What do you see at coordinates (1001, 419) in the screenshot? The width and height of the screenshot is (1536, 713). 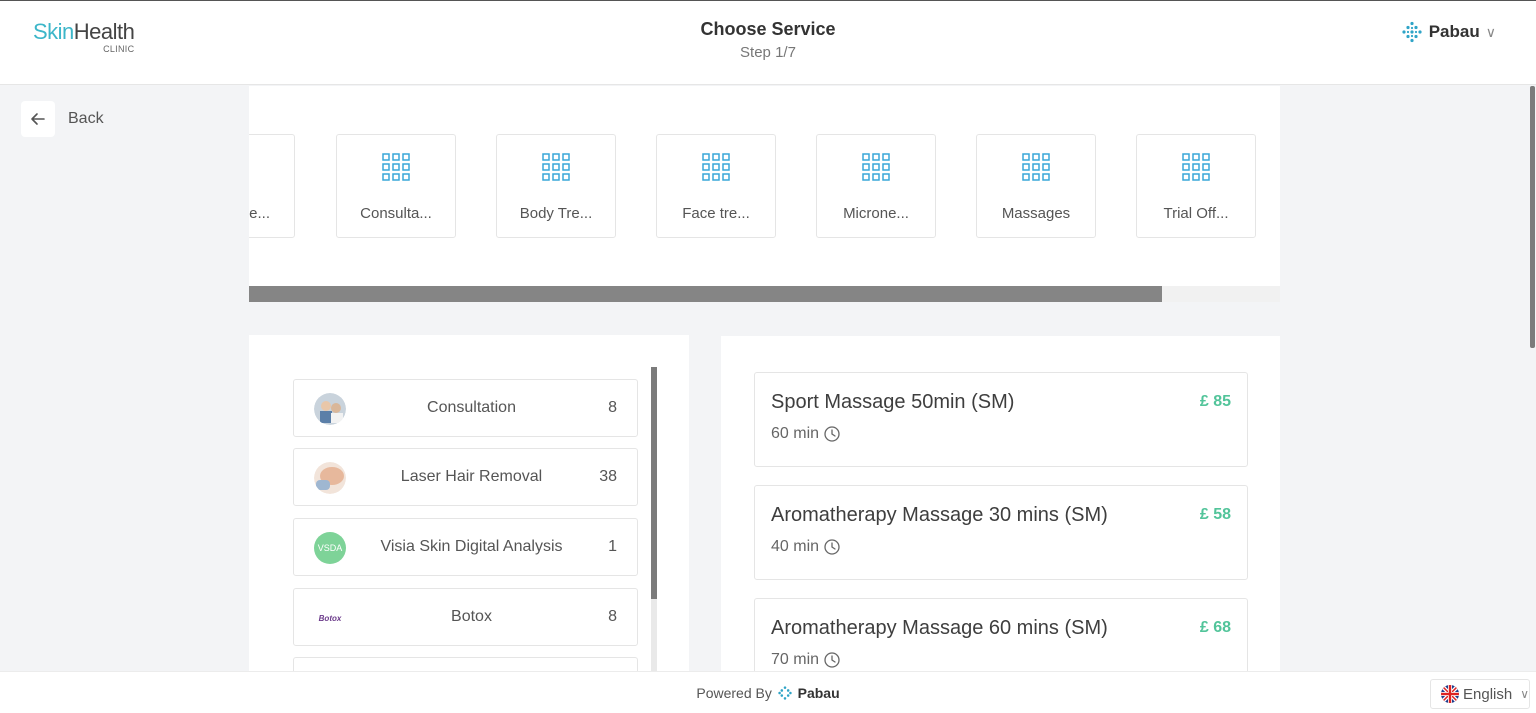 I see `service-item-sport-massage: Sport Massage 50min (SM) 60 min £ 85` at bounding box center [1001, 419].